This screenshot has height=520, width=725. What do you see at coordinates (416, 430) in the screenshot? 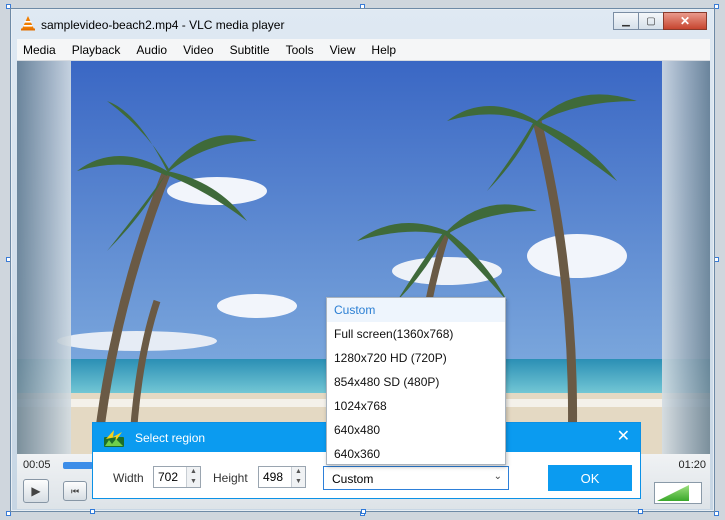
I see `dropdown-option-640x480: 640x480` at bounding box center [416, 430].